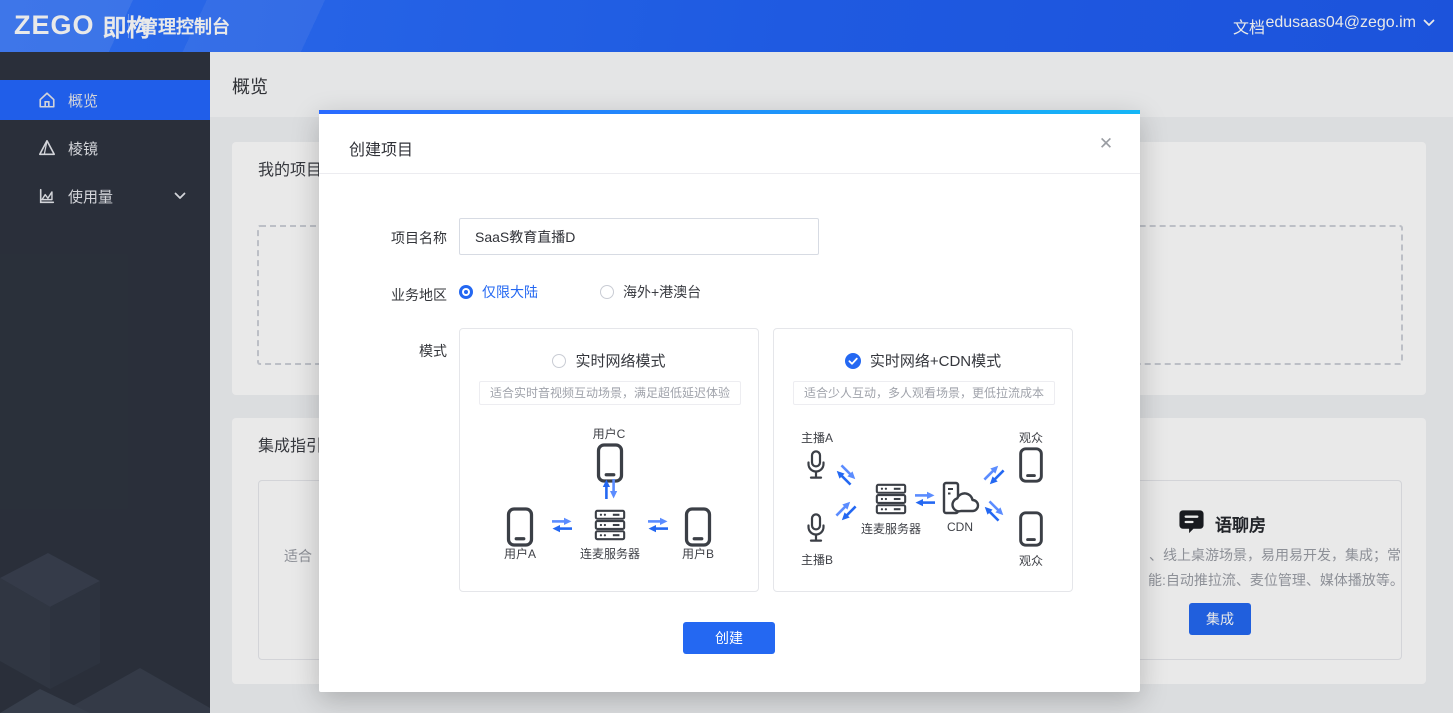 The height and width of the screenshot is (713, 1453). I want to click on radio-overseas, so click(607, 292).